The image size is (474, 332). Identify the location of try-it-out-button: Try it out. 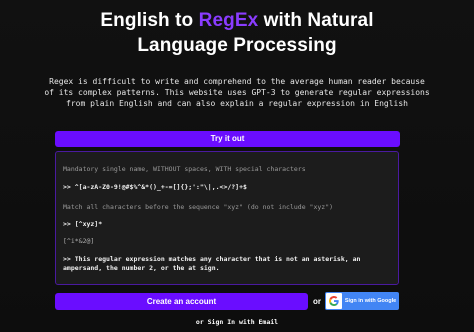
(227, 139).